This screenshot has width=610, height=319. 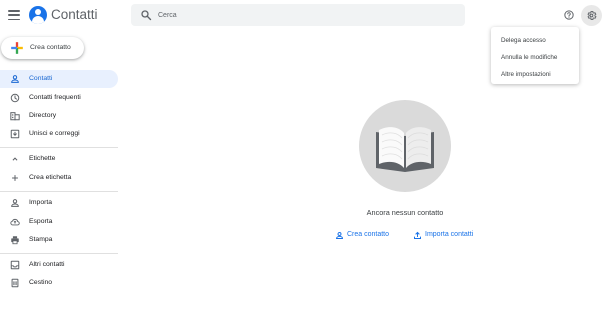 I want to click on sidebar-item-label: Directory, so click(x=43, y=115).